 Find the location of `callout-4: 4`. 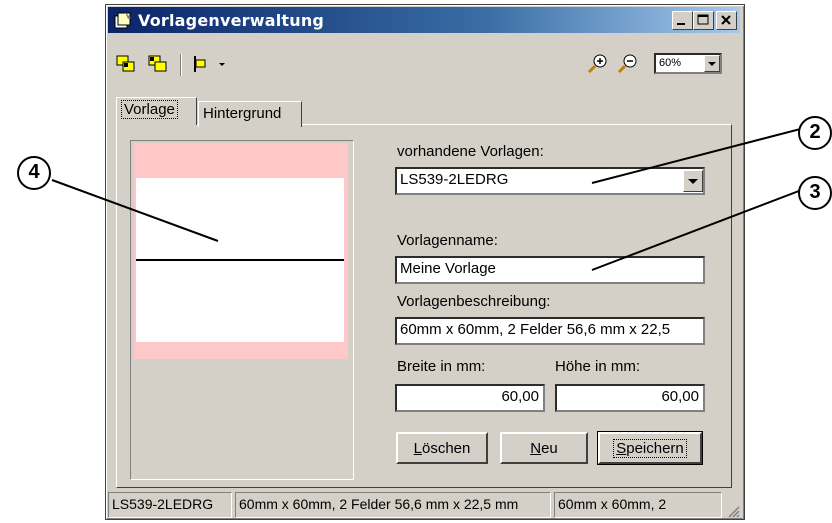

callout-4: 4 is located at coordinates (34, 173).